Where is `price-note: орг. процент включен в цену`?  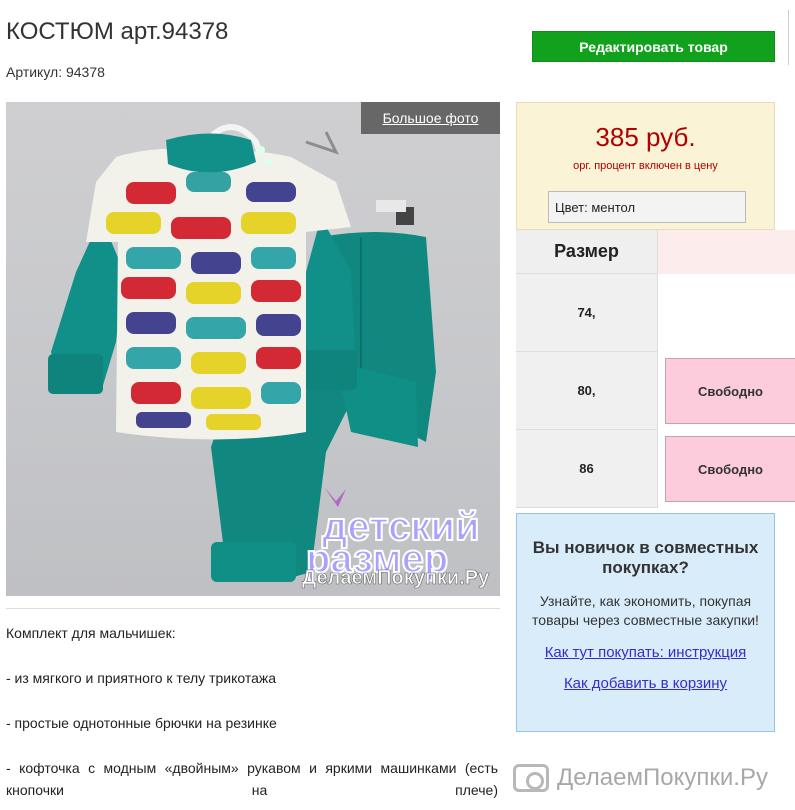
price-note: орг. процент включен в цену is located at coordinates (645, 166).